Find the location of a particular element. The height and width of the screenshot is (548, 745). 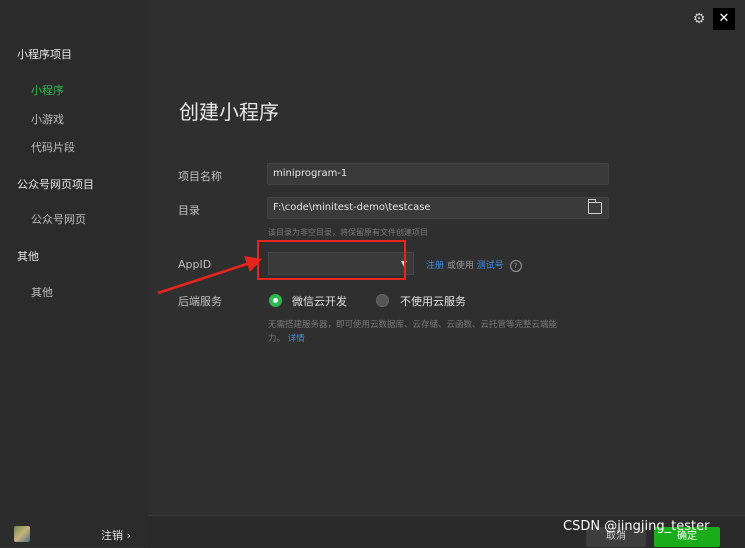

sidebar-item-miniprogram: 小程序 is located at coordinates (47, 90).